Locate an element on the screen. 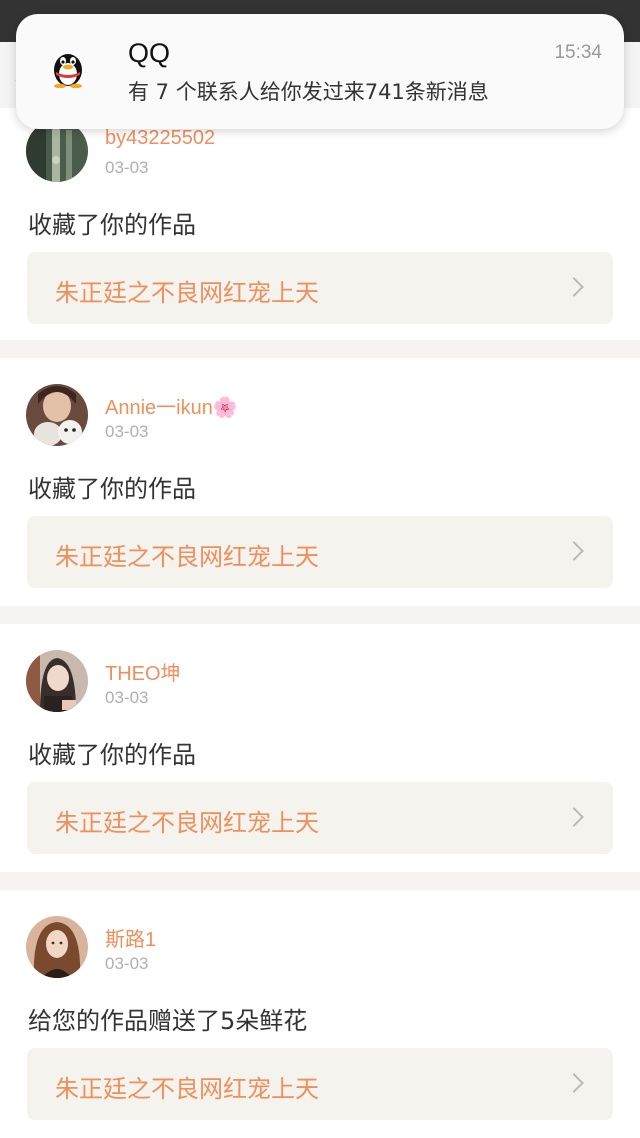  username-link: Annie⁣一ikun🌸 is located at coordinates (171, 405).